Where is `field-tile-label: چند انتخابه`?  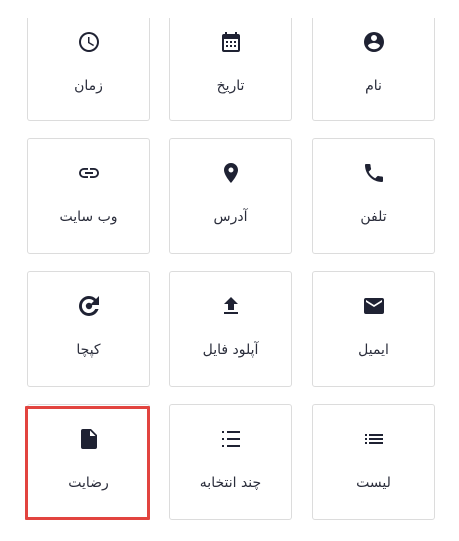
field-tile-label: چند انتخابه is located at coordinates (230, 483).